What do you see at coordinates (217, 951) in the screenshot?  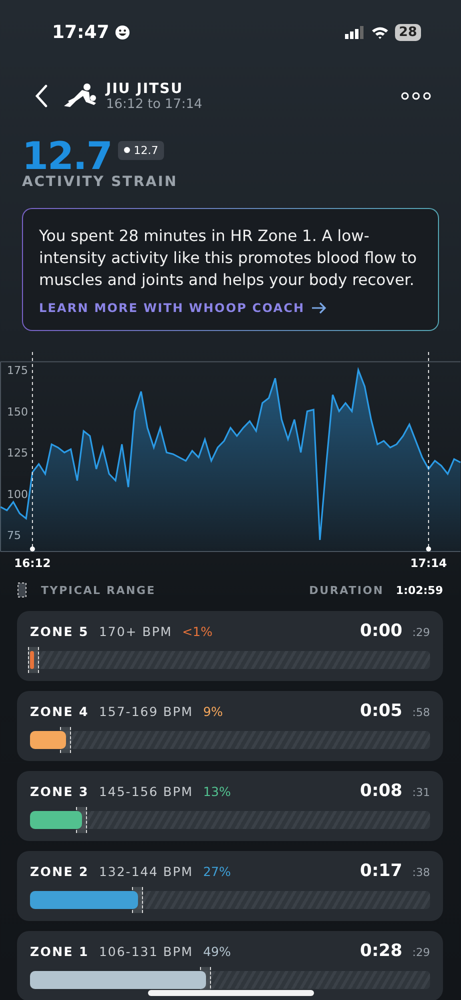 I see `zone-percent: 49%` at bounding box center [217, 951].